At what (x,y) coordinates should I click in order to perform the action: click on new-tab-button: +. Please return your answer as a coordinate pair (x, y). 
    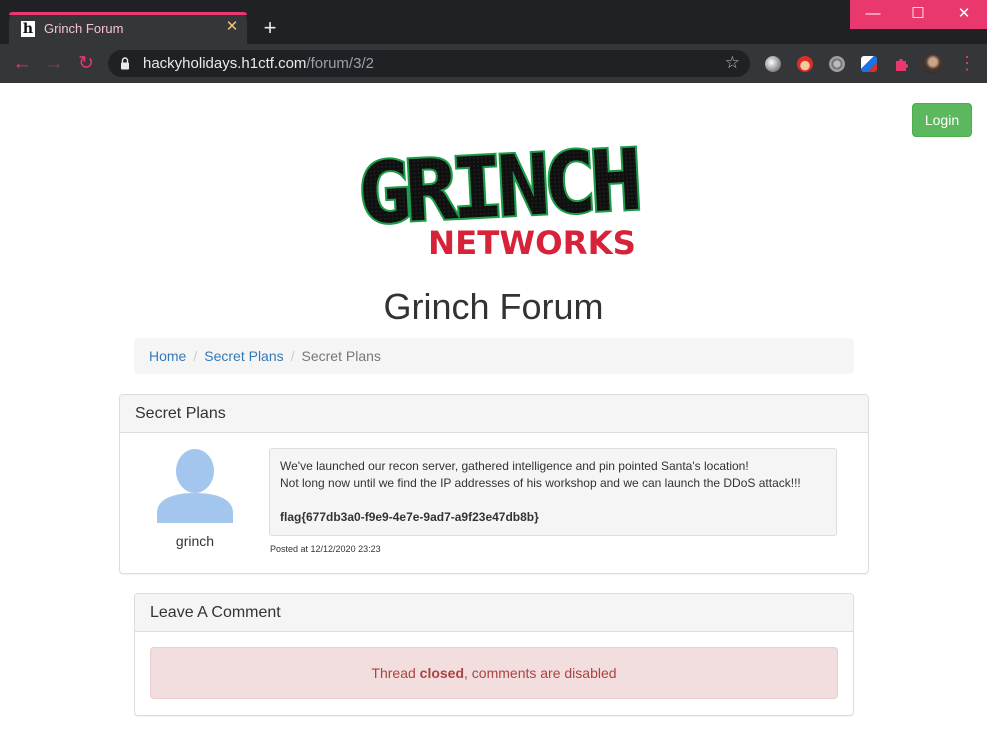
    Looking at the image, I should click on (270, 29).